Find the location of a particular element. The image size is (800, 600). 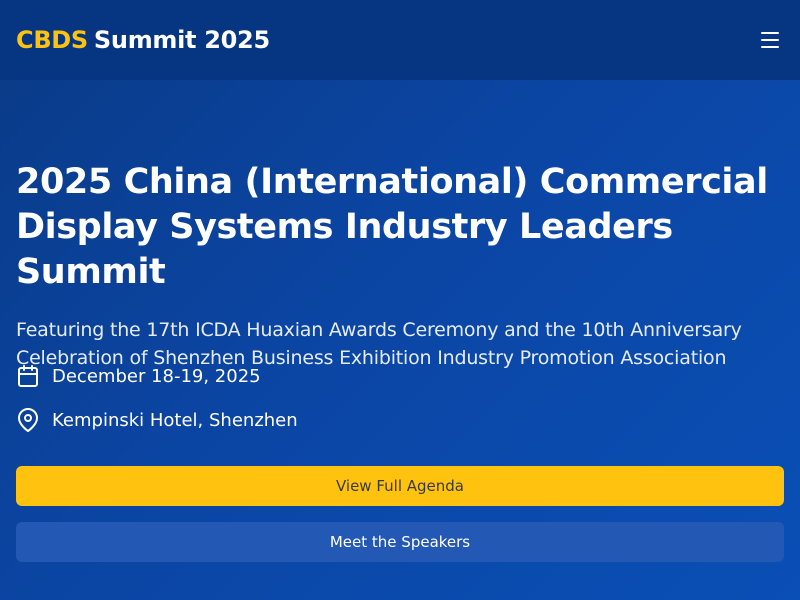

hamburger-menu-icon is located at coordinates (770, 40).